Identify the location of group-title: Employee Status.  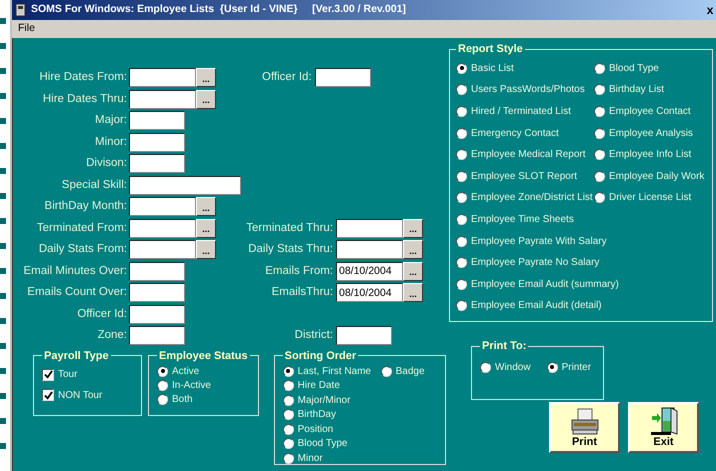
(203, 356).